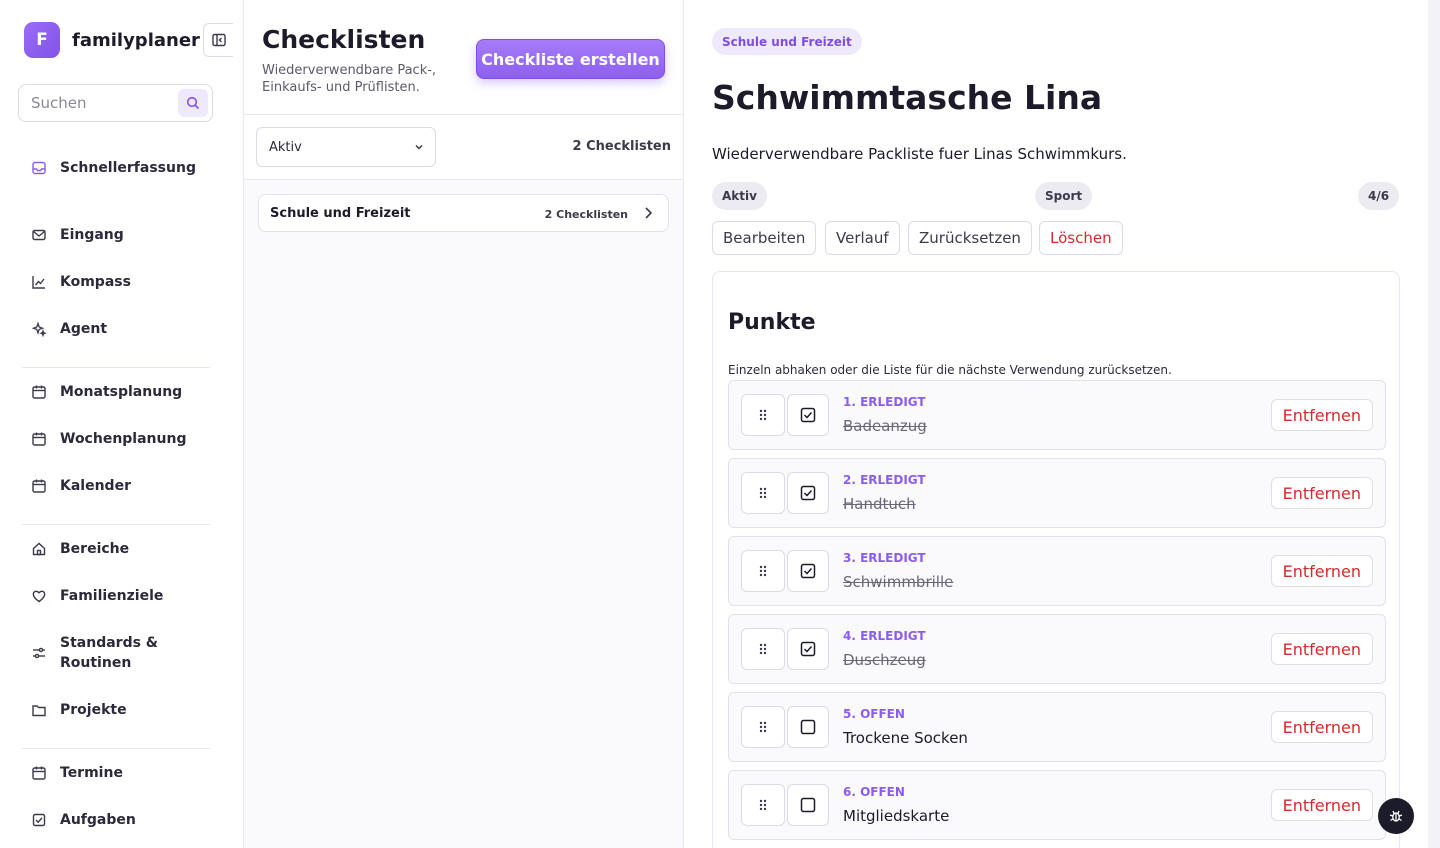 This screenshot has width=1440, height=848. What do you see at coordinates (98, 820) in the screenshot?
I see `nav-label: Aufgaben` at bounding box center [98, 820].